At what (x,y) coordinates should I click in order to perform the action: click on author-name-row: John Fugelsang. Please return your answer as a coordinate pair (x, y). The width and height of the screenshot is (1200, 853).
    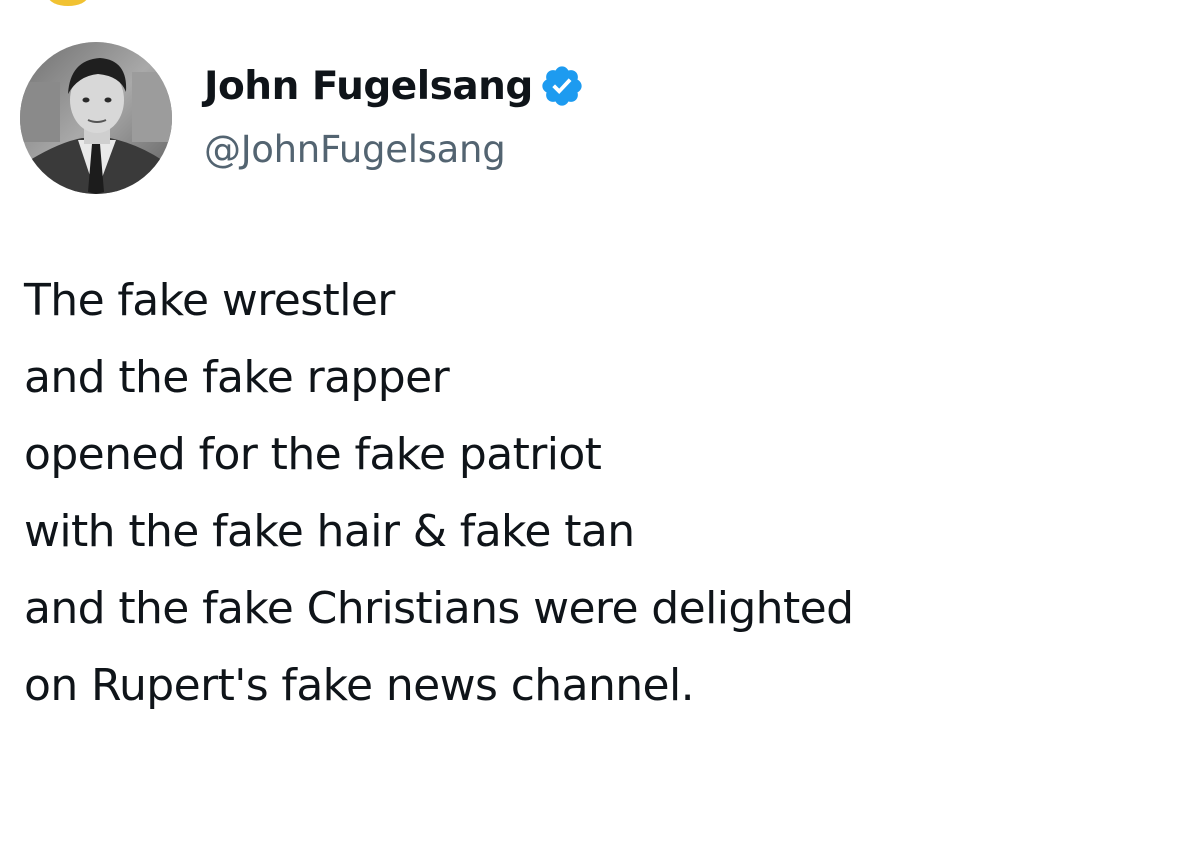
    Looking at the image, I should click on (394, 86).